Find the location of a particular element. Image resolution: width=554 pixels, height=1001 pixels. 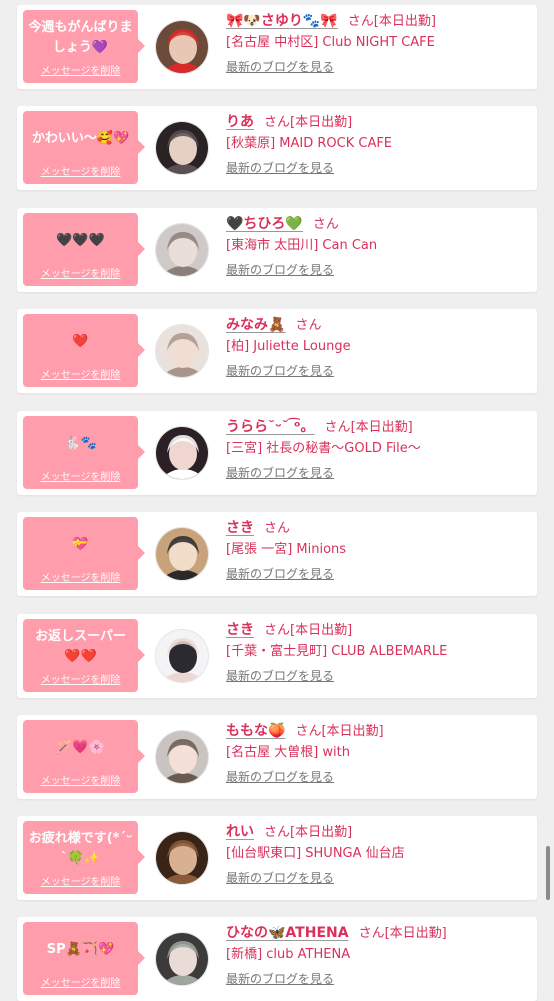

profile-name-link: 🎀🐶さゆり🐾🎀 is located at coordinates (282, 21).